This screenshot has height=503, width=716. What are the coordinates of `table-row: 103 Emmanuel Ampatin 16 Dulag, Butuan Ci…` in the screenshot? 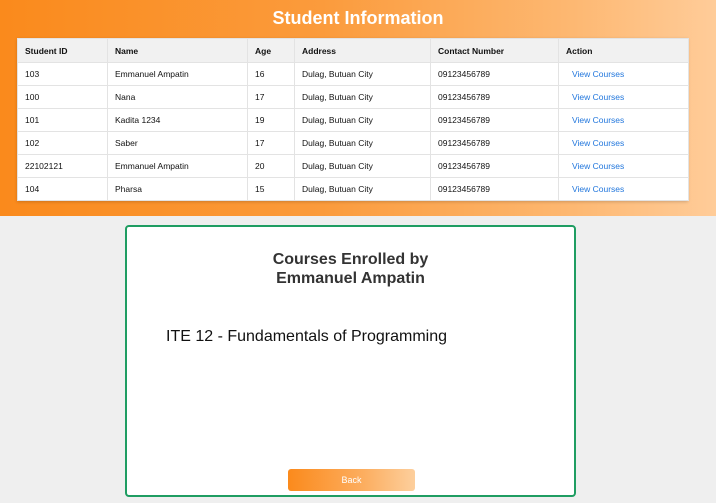 It's located at (353, 74).